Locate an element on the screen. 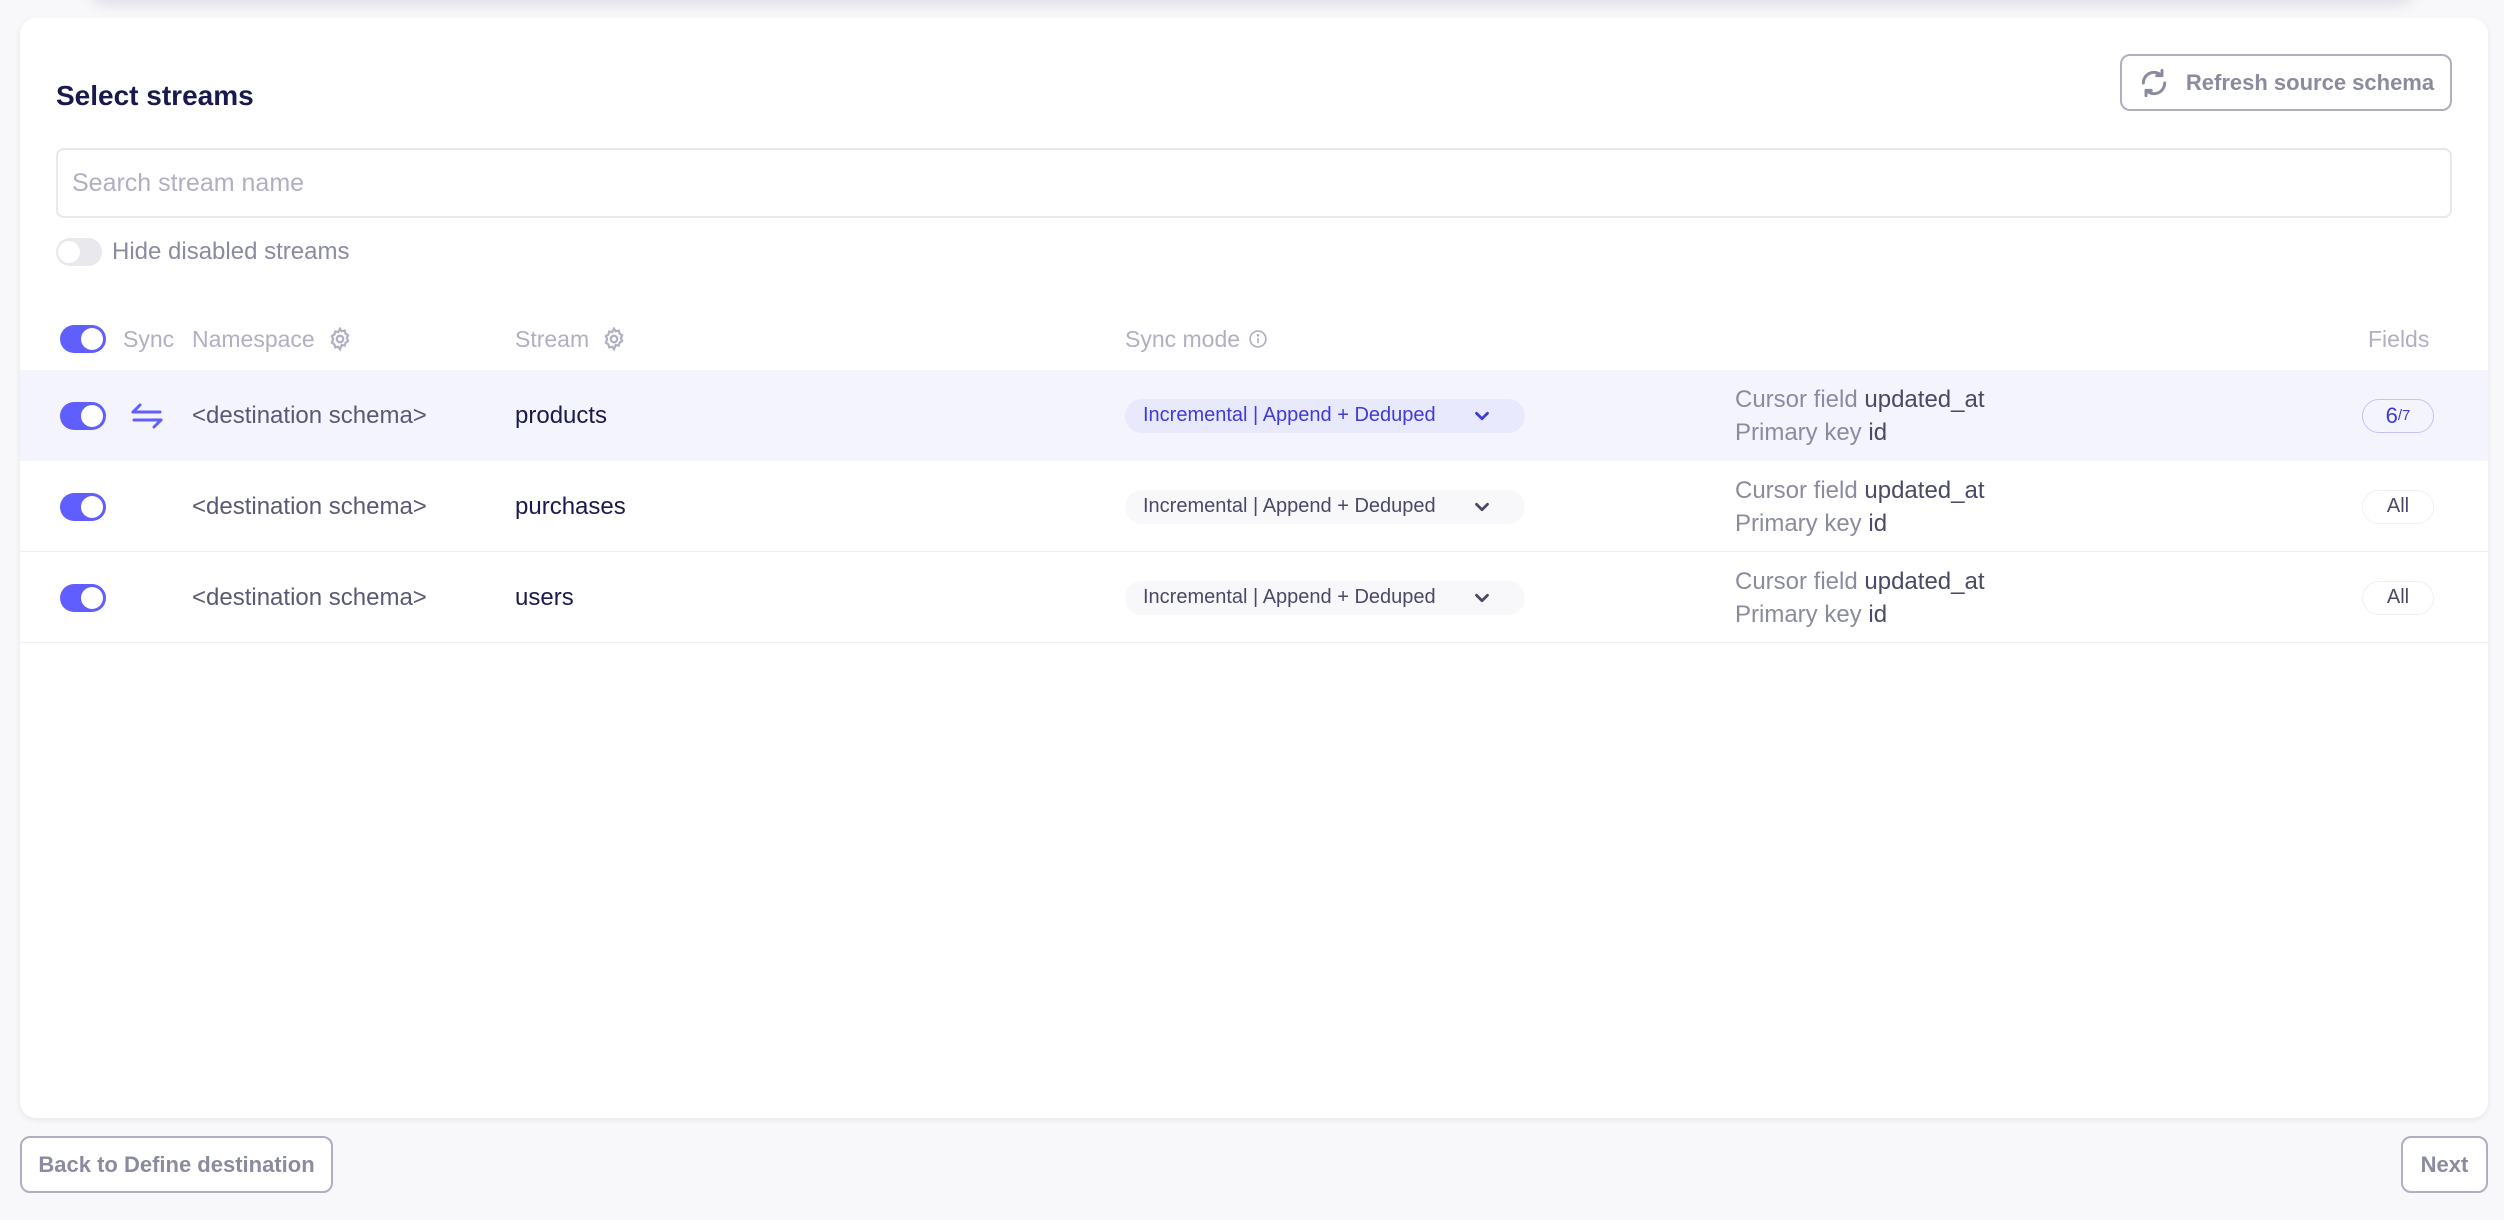  stream-settings-gear-icon is located at coordinates (614, 339).